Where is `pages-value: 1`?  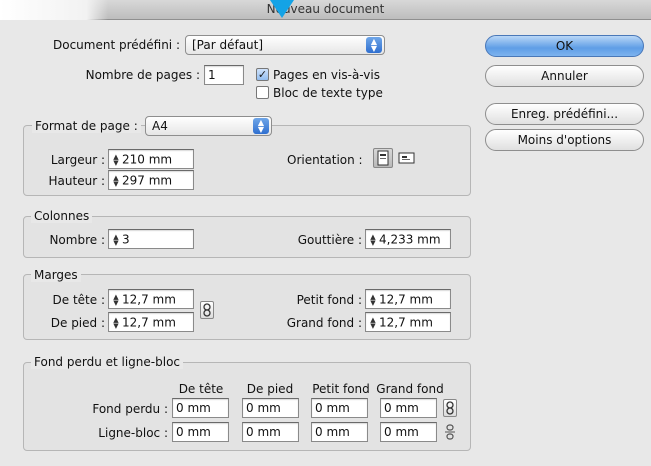 pages-value: 1 is located at coordinates (212, 75).